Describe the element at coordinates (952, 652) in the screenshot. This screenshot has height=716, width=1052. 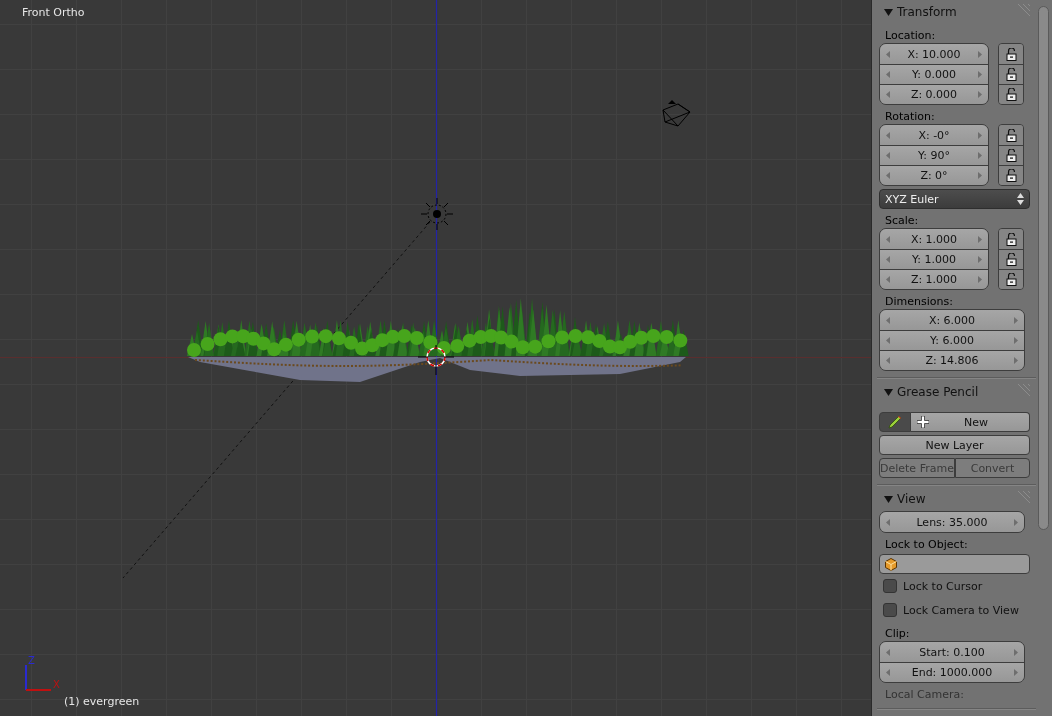
I see `number-field: Start: 0.100` at that location.